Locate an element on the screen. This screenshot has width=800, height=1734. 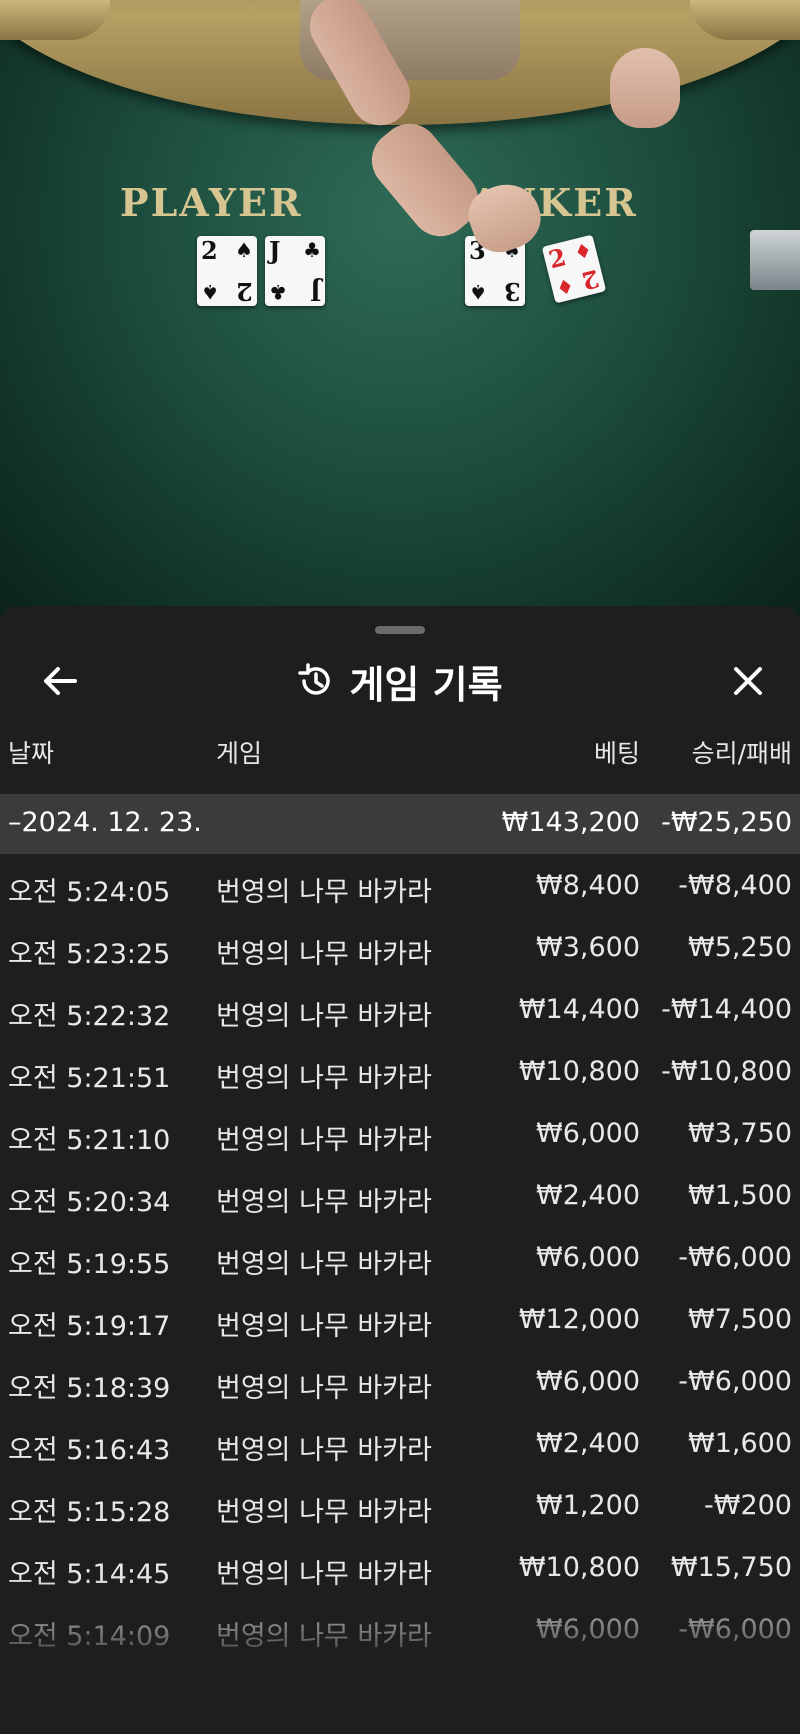
row-bet-amount: ₩3,600 is located at coordinates (588, 947).